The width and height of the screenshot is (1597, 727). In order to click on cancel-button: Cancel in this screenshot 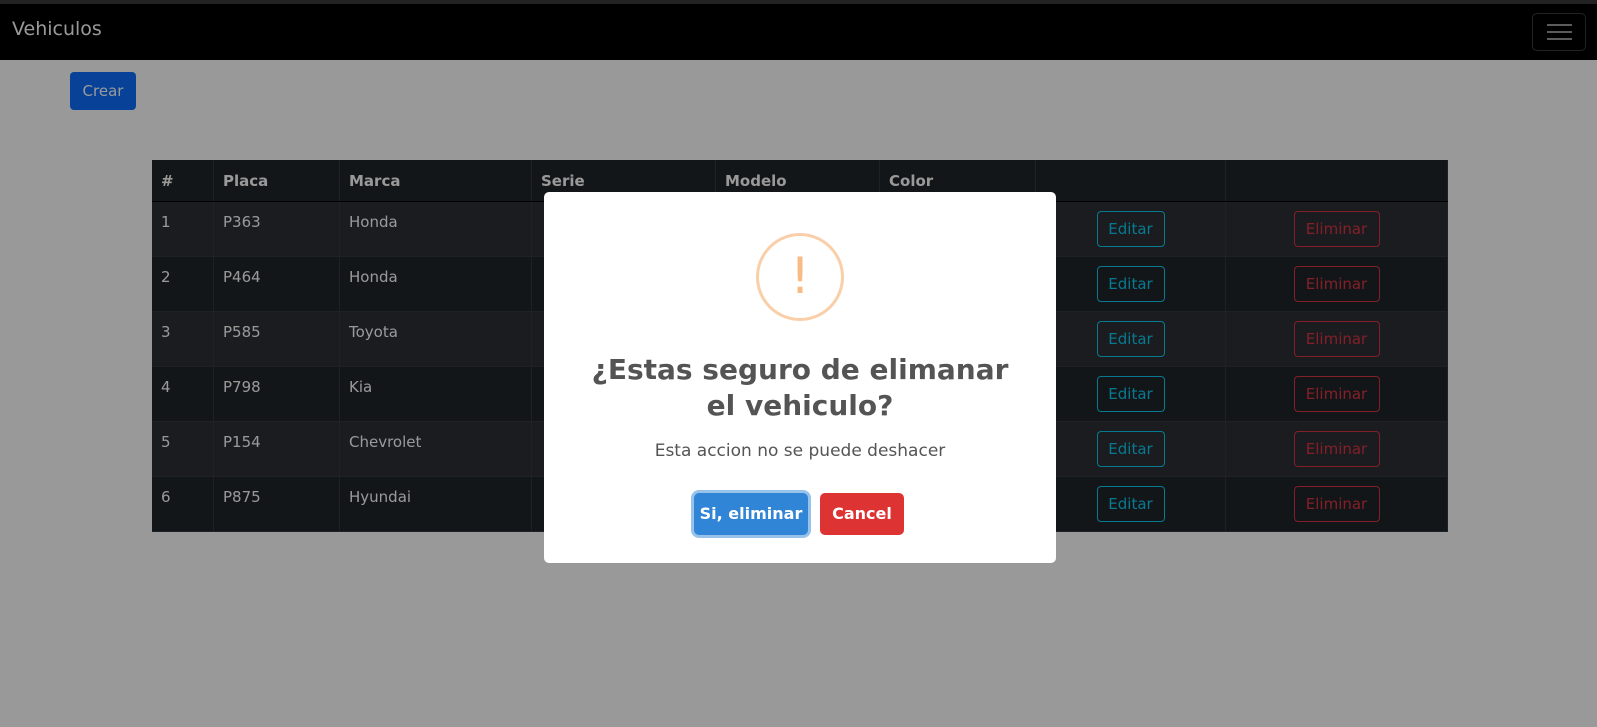, I will do `click(862, 514)`.